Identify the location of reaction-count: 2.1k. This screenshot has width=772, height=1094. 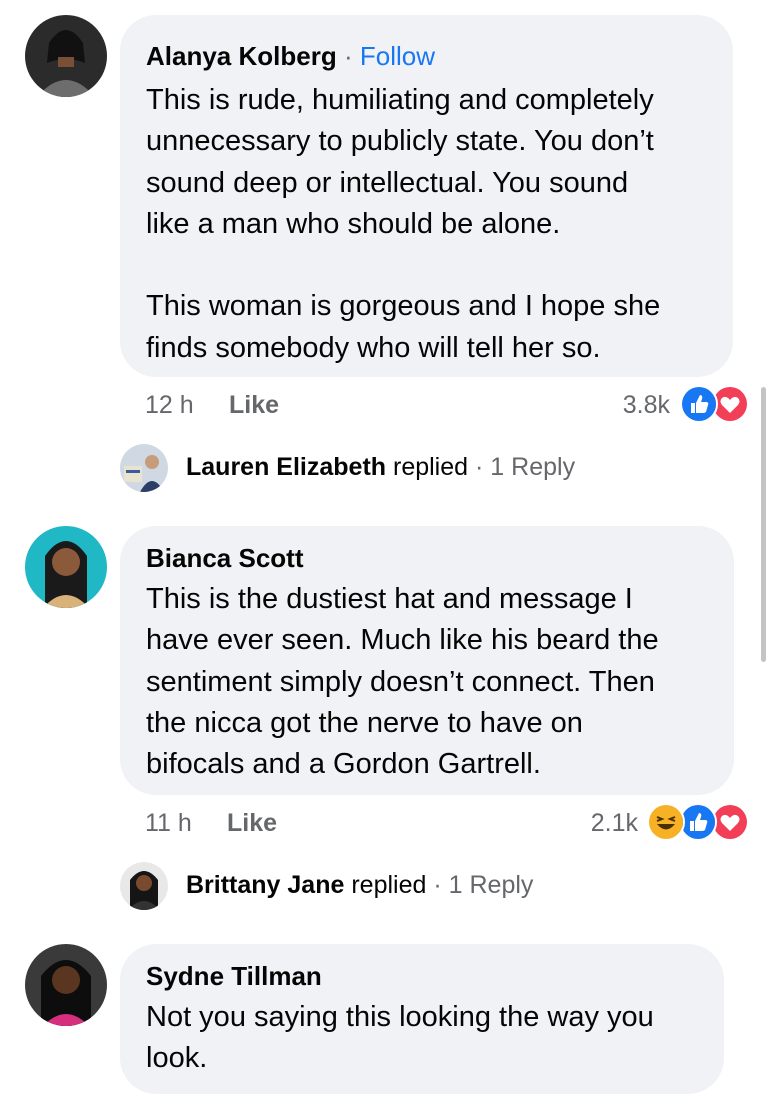
(614, 823).